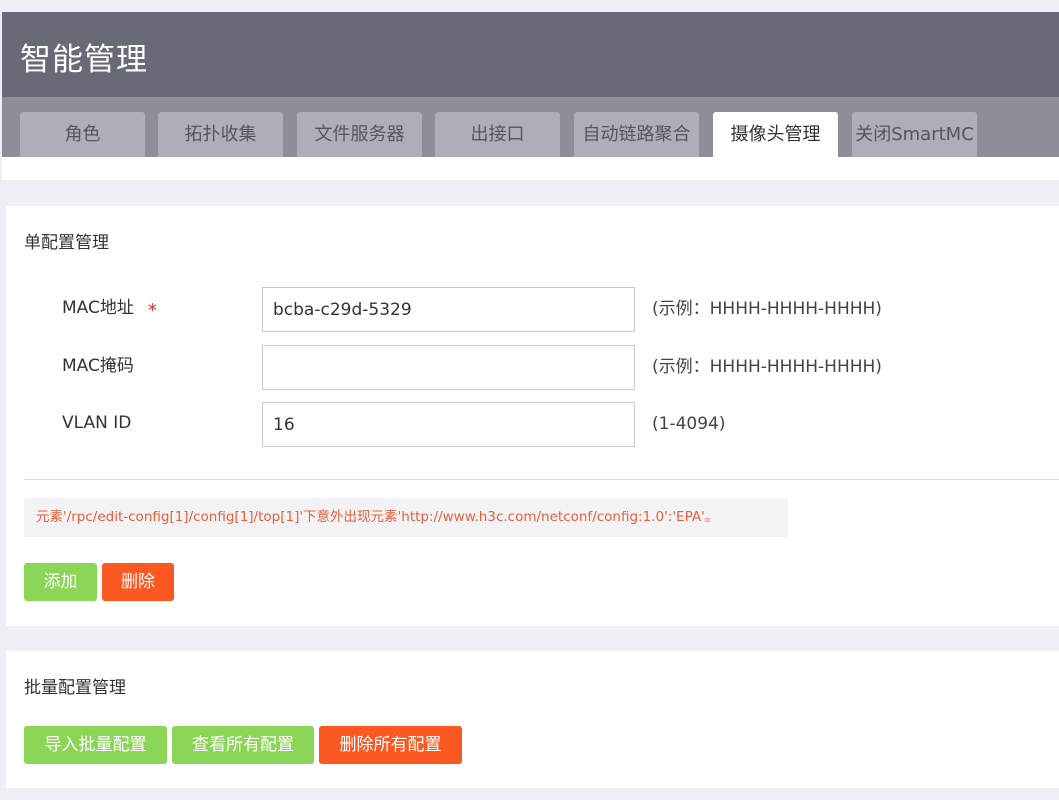 The width and height of the screenshot is (1059, 800). Describe the element at coordinates (243, 745) in the screenshot. I see `view-all-config-button: 查看所有配置` at that location.